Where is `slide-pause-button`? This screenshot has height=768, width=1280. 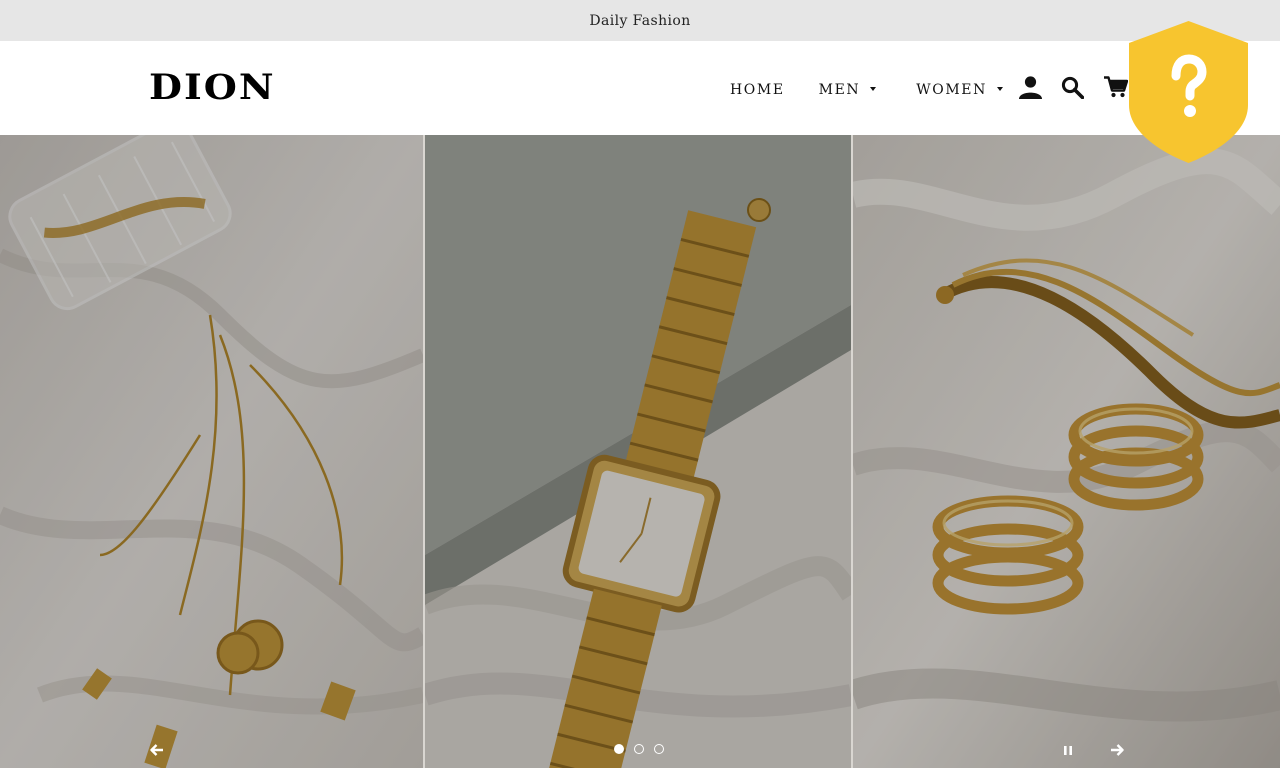 slide-pause-button is located at coordinates (1068, 750).